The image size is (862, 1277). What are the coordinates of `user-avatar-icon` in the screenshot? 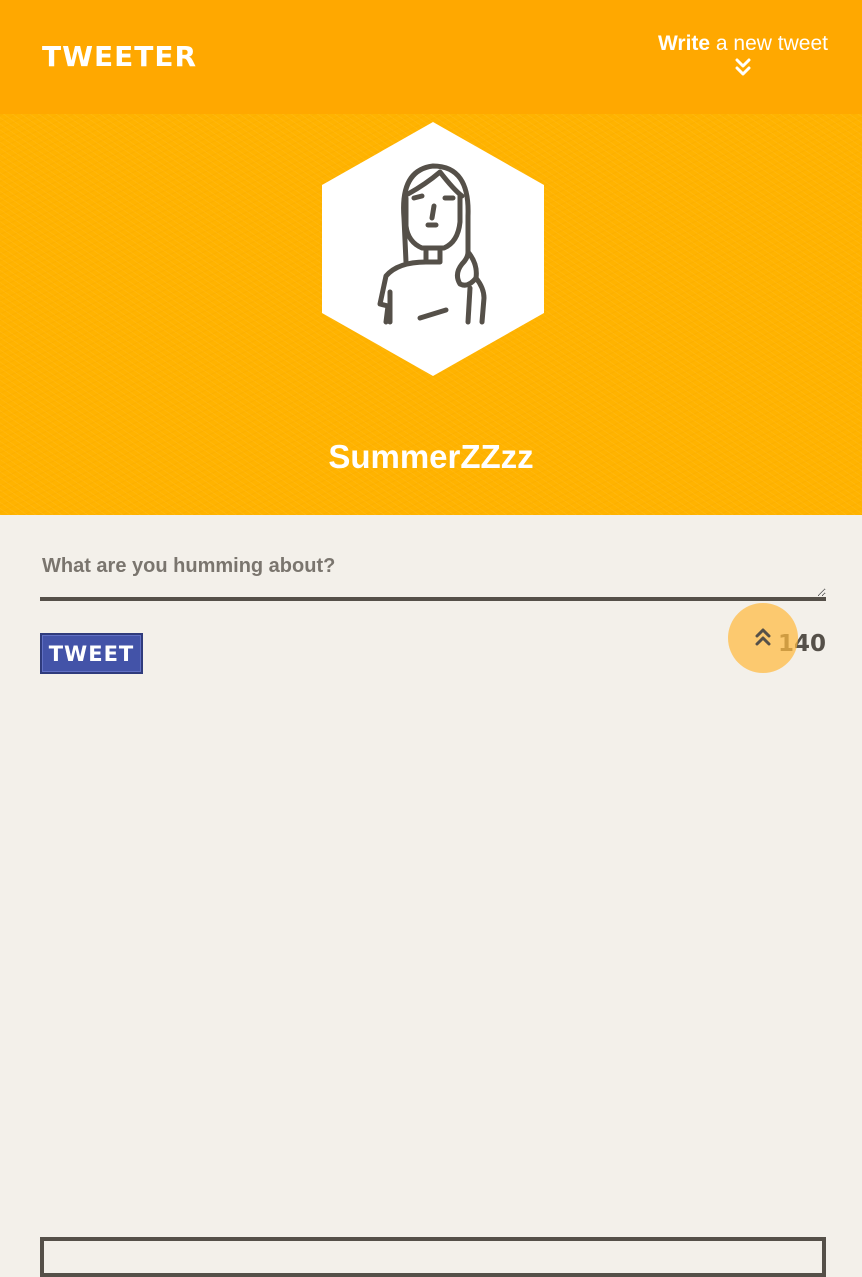 It's located at (433, 249).